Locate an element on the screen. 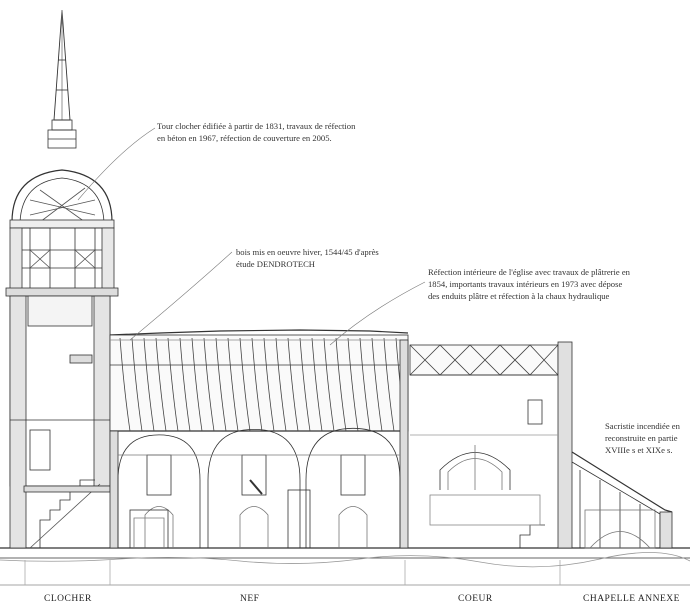  label-clocher: CLOCHER is located at coordinates (68, 599).